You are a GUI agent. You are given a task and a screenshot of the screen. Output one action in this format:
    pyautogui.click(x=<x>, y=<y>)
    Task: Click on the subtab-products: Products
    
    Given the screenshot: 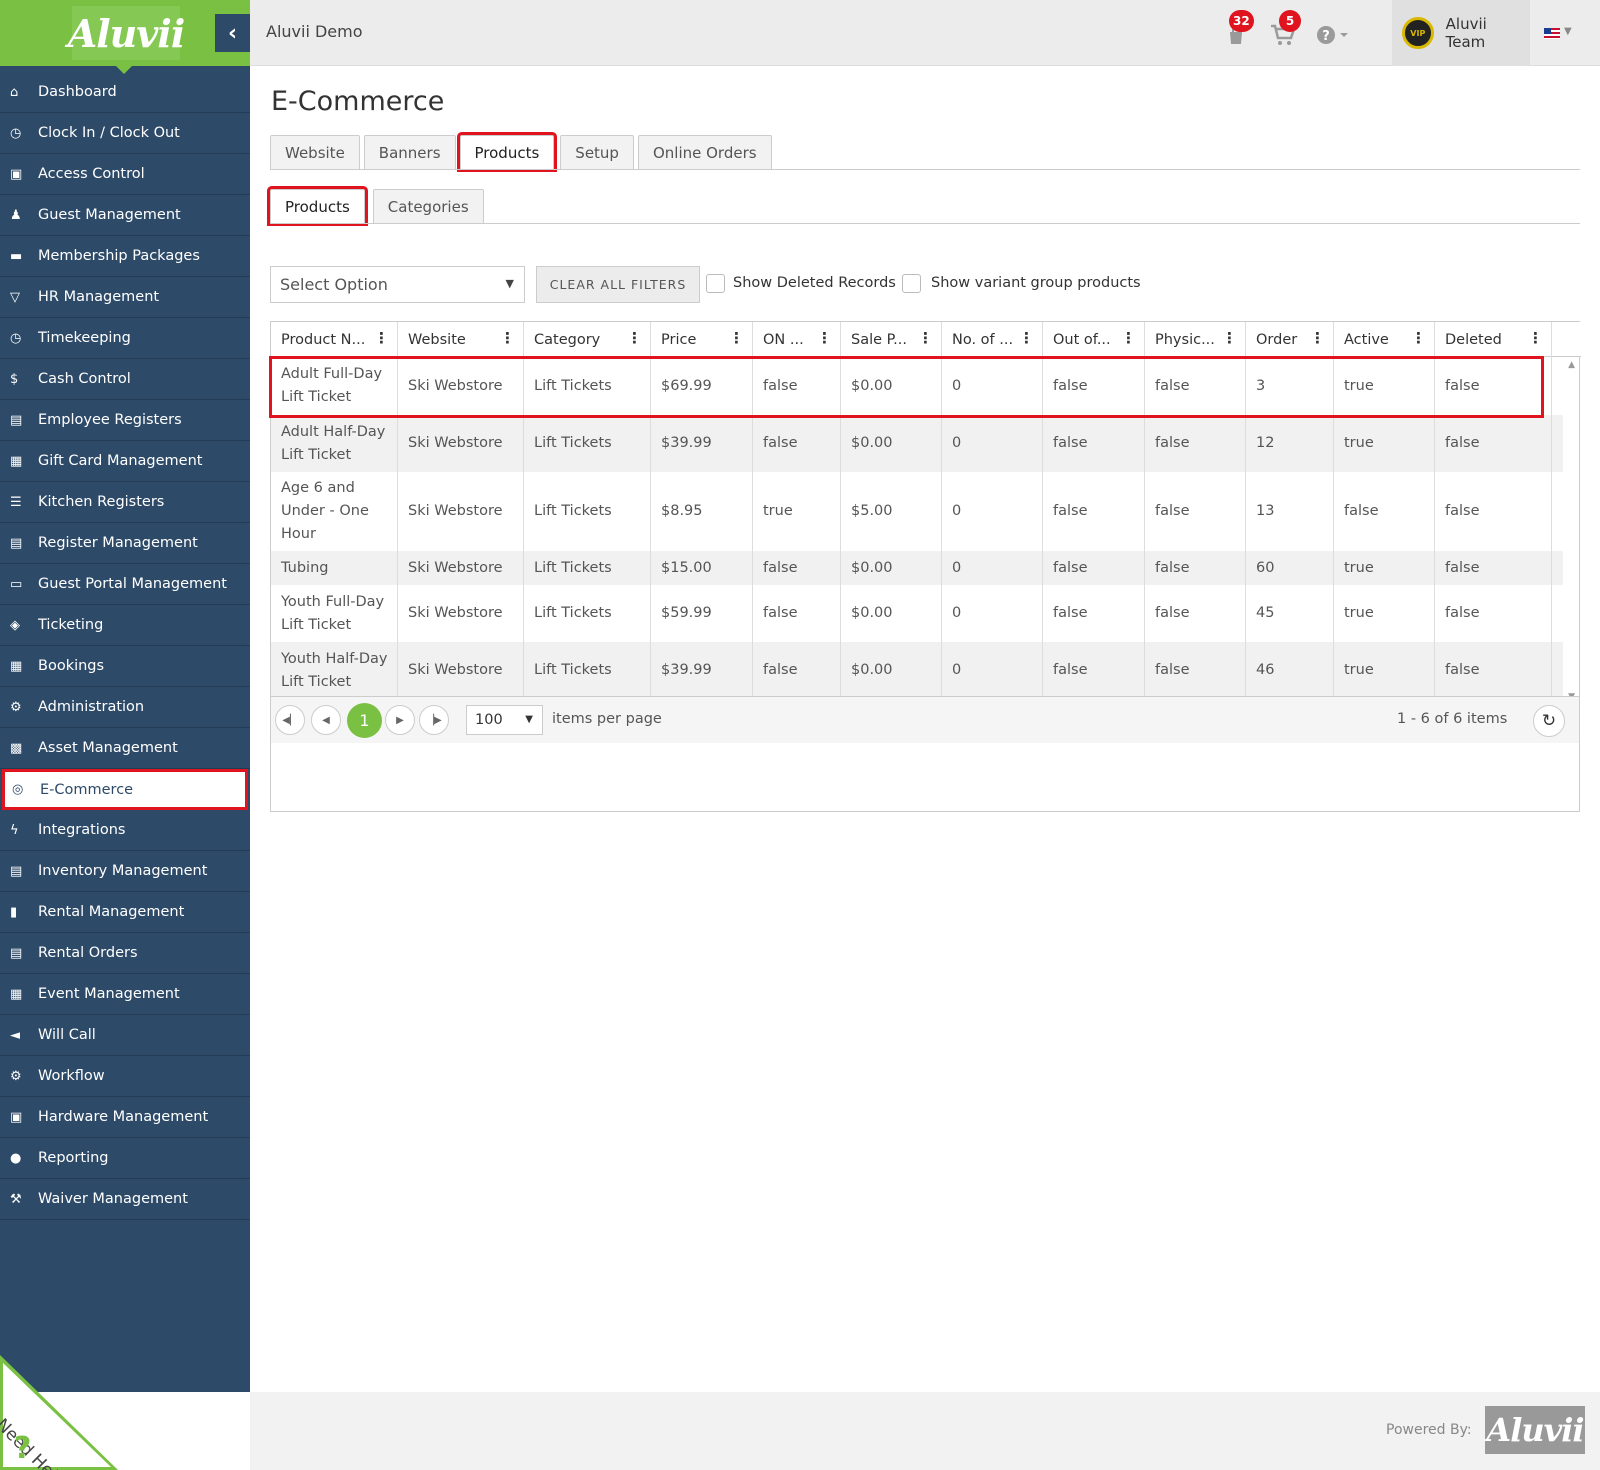 What is the action you would take?
    pyautogui.click(x=317, y=206)
    